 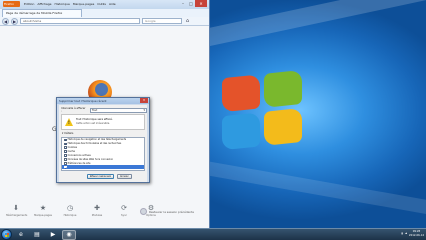 I want to click on cancel-button: Annuler, so click(x=124, y=176).